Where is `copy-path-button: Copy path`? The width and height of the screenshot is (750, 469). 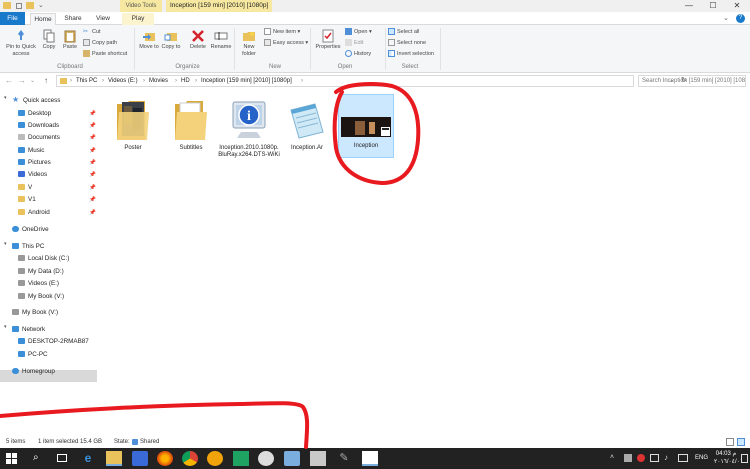 copy-path-button: Copy path is located at coordinates (100, 43).